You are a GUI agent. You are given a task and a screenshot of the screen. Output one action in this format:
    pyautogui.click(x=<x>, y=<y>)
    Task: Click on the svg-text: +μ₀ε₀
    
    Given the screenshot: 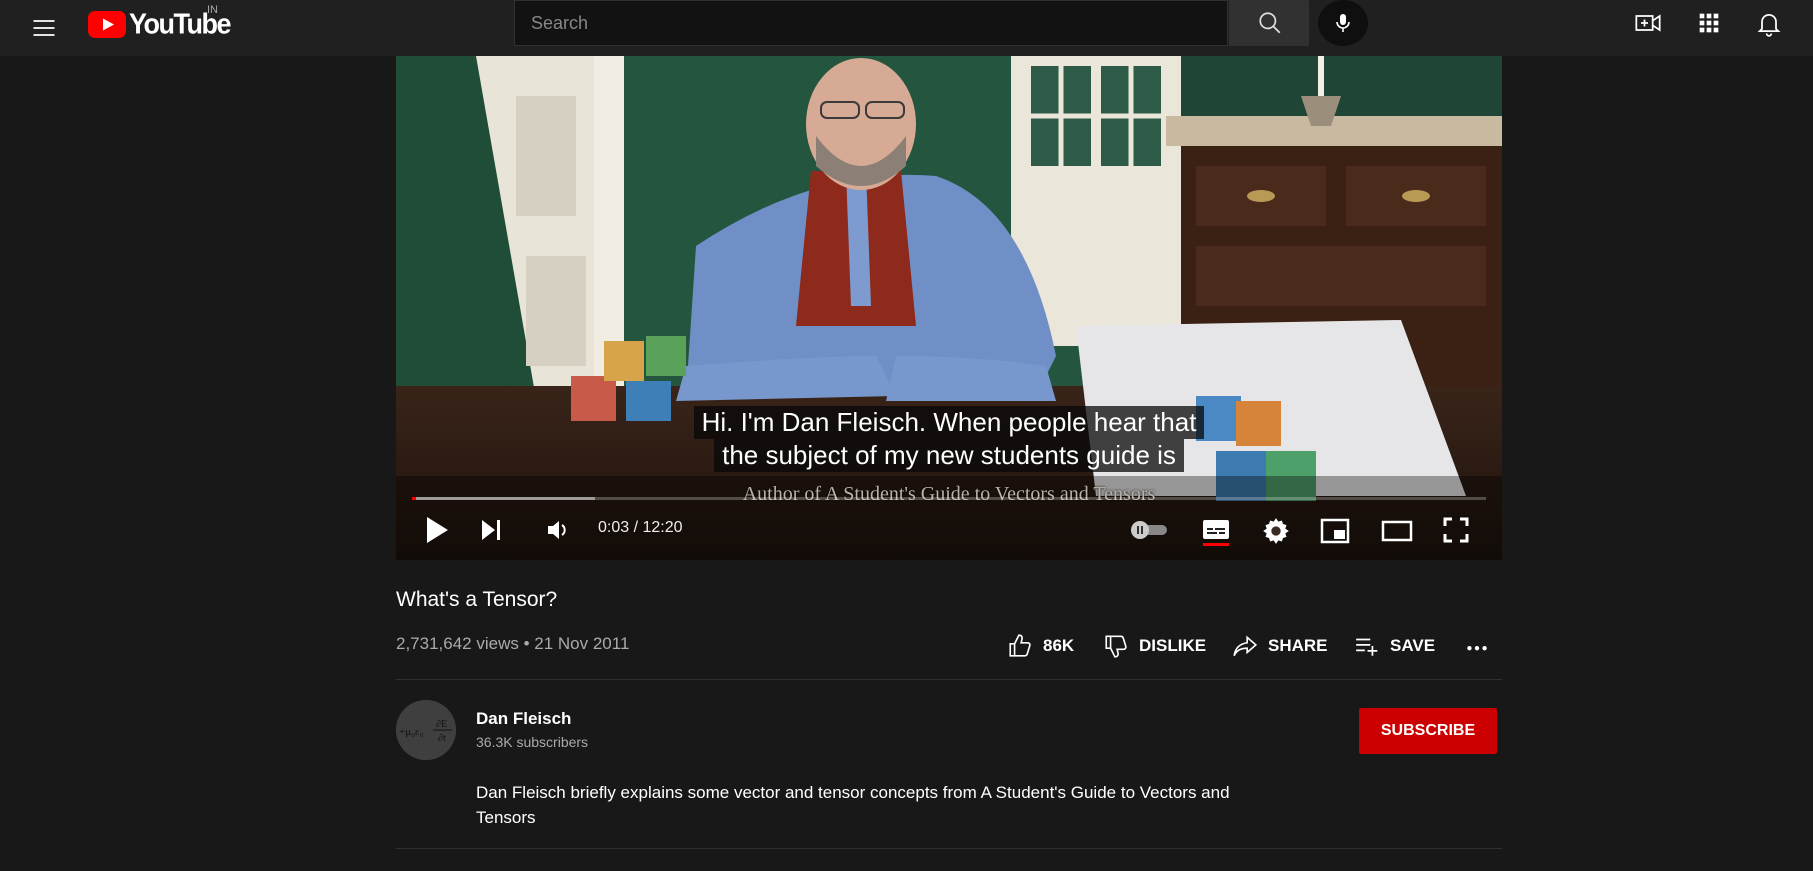 What is the action you would take?
    pyautogui.click(x=411, y=732)
    